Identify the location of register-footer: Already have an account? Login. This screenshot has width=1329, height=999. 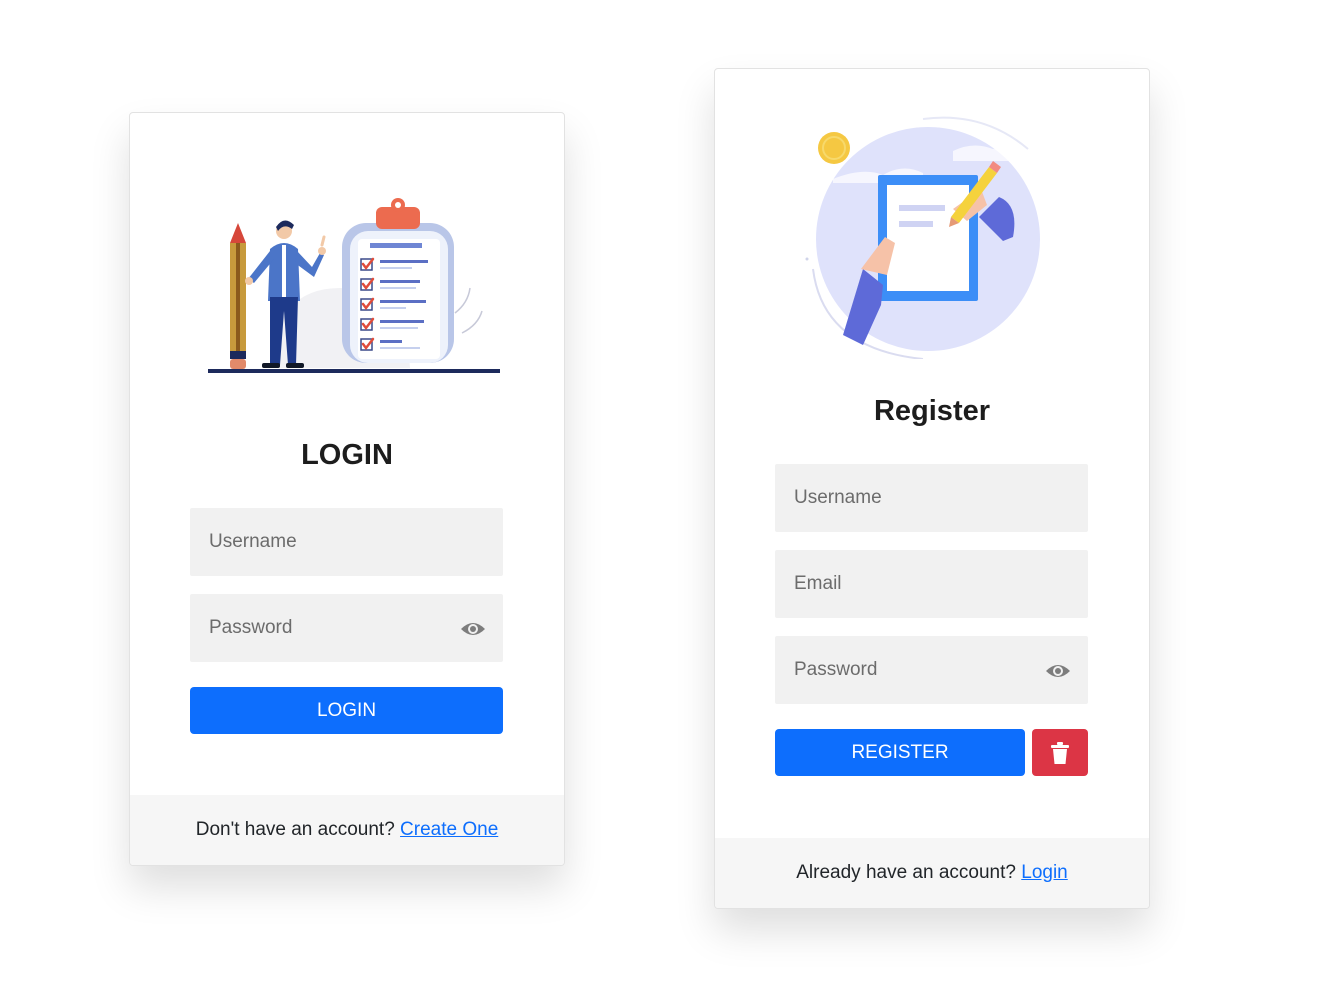
(932, 873).